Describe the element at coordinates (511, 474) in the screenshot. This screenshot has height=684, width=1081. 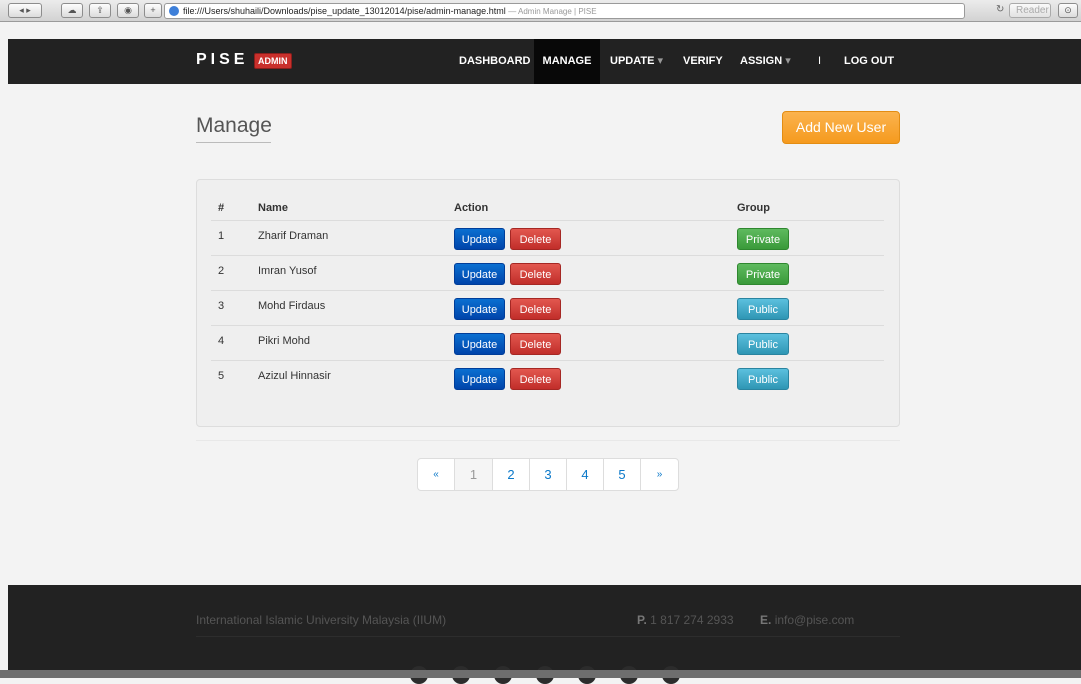
I see `page-button-2: 2` at that location.